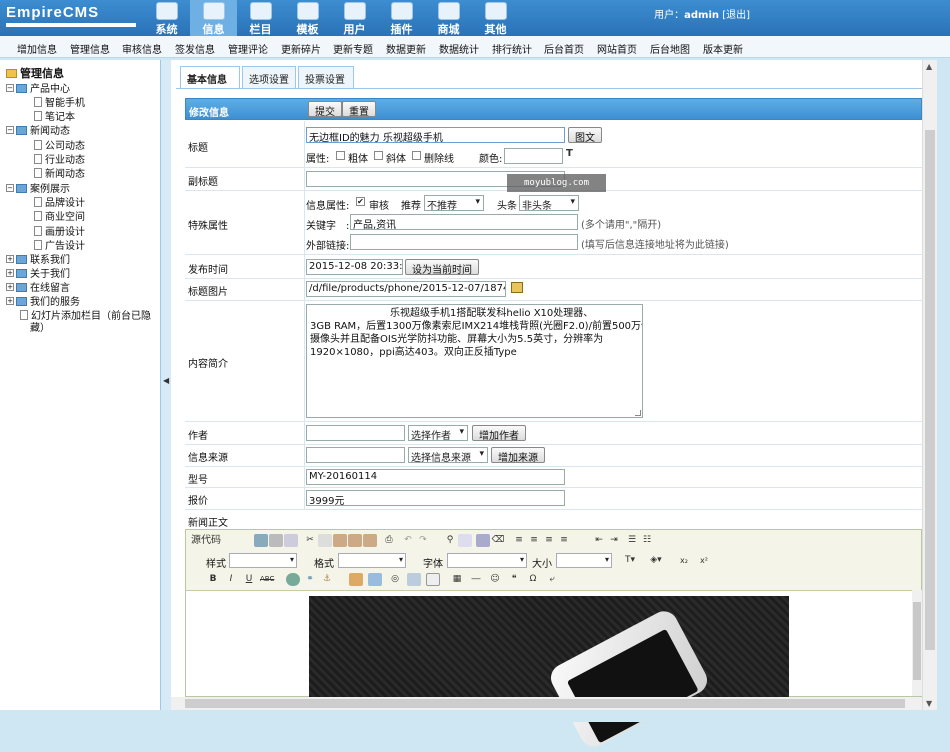 This screenshot has height=752, width=950. What do you see at coordinates (166, 380) in the screenshot?
I see `collapse-arrow-icon: ◀` at bounding box center [166, 380].